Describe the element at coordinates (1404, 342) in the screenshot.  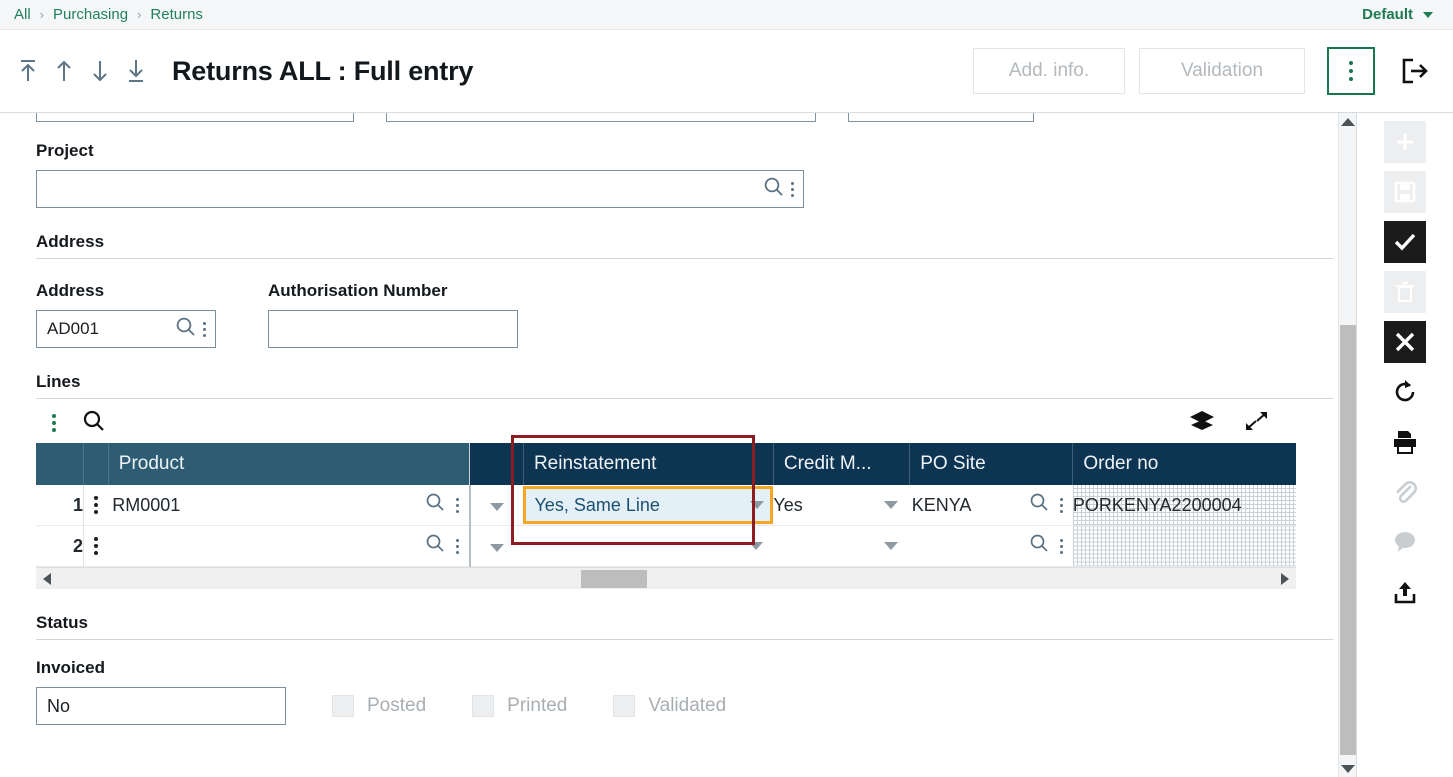
I see `cancel-close-icon` at that location.